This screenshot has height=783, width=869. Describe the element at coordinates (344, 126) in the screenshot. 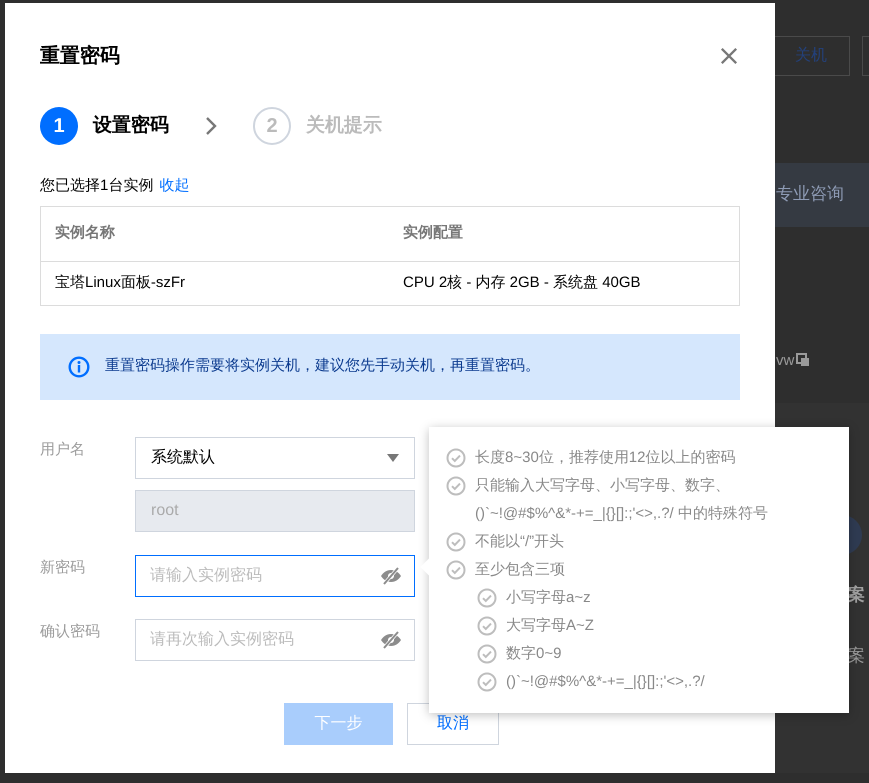

I see `step-label: 关机提示` at that location.